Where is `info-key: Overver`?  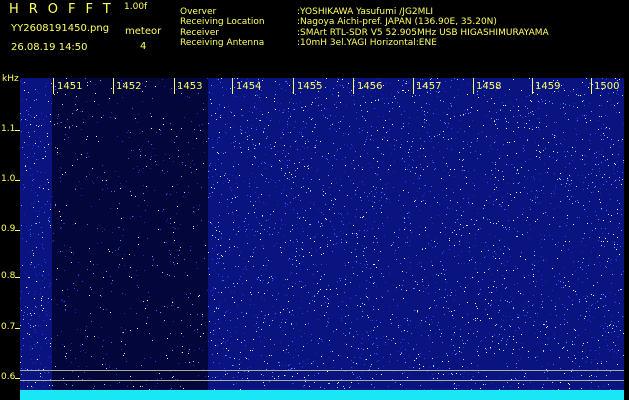
info-key: Overver is located at coordinates (198, 12).